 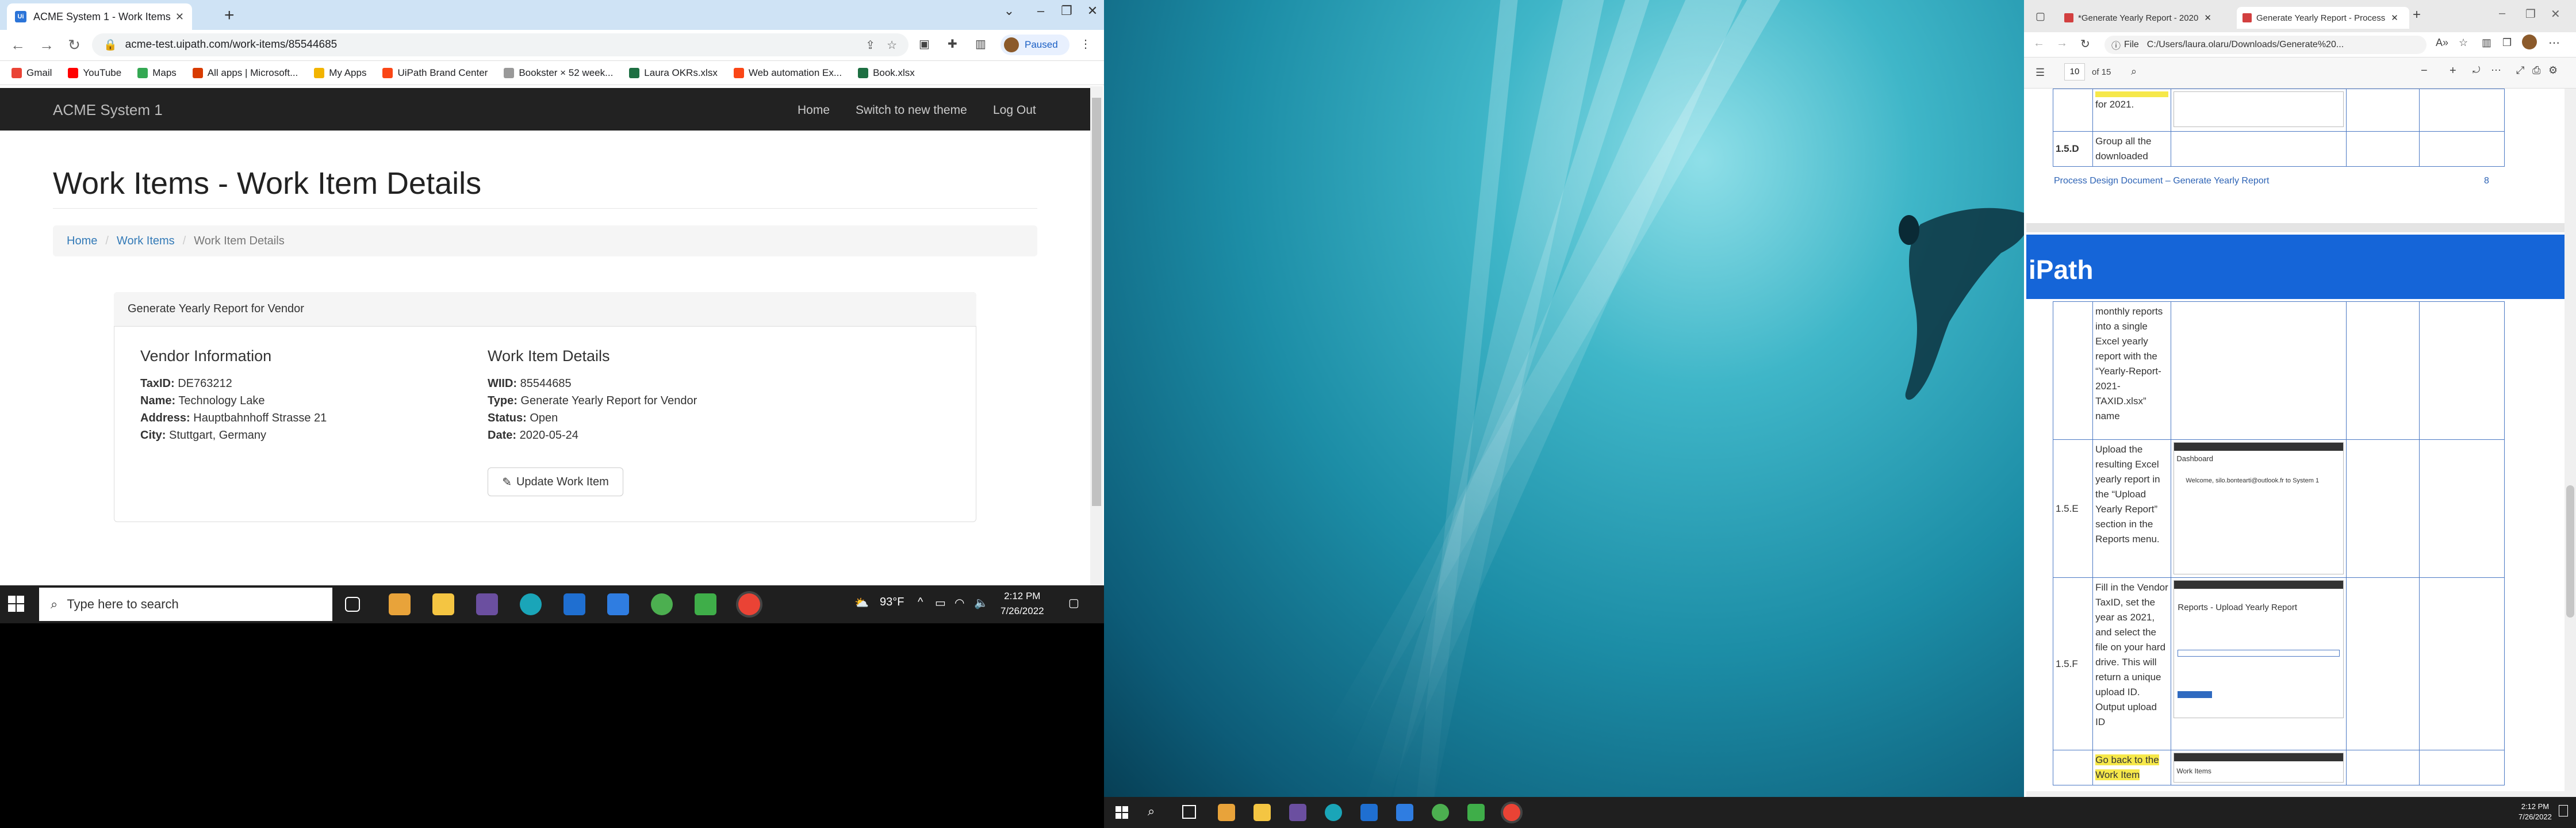 I want to click on close-window-icon: ✕, so click(x=1092, y=10).